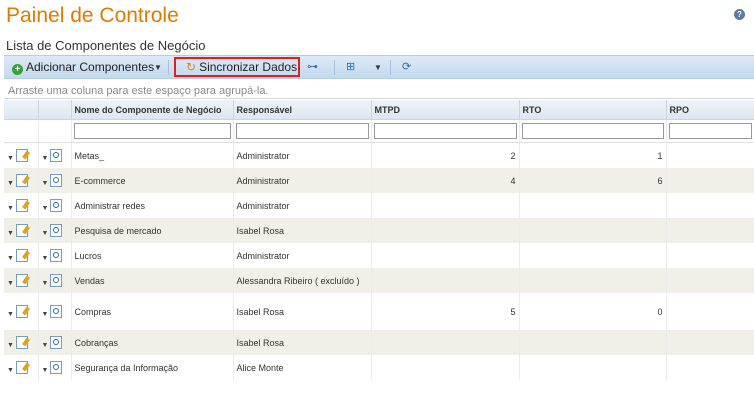 The width and height of the screenshot is (754, 400). I want to click on columns-icon: ⊞, so click(350, 67).